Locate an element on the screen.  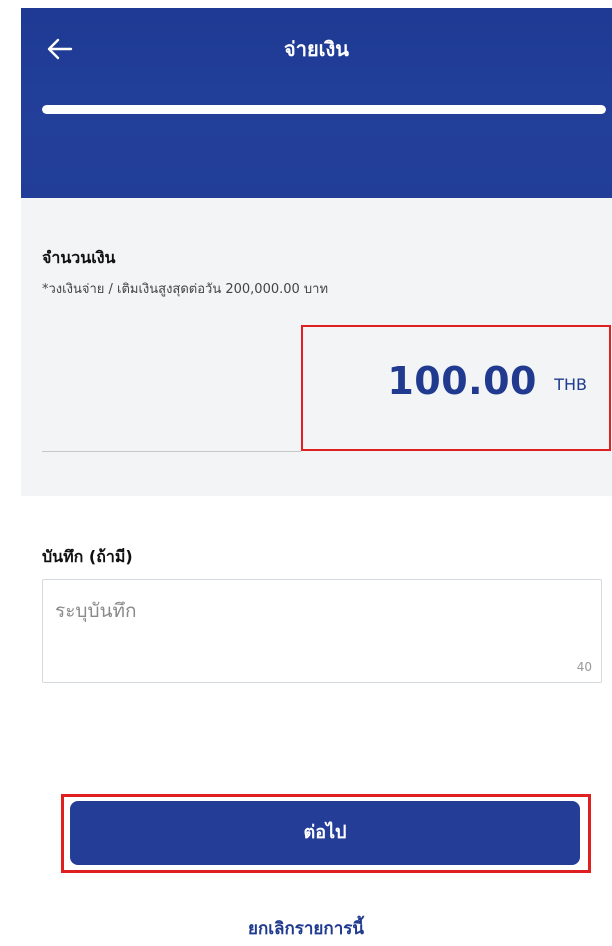
progress-bar-fill is located at coordinates (324, 109).